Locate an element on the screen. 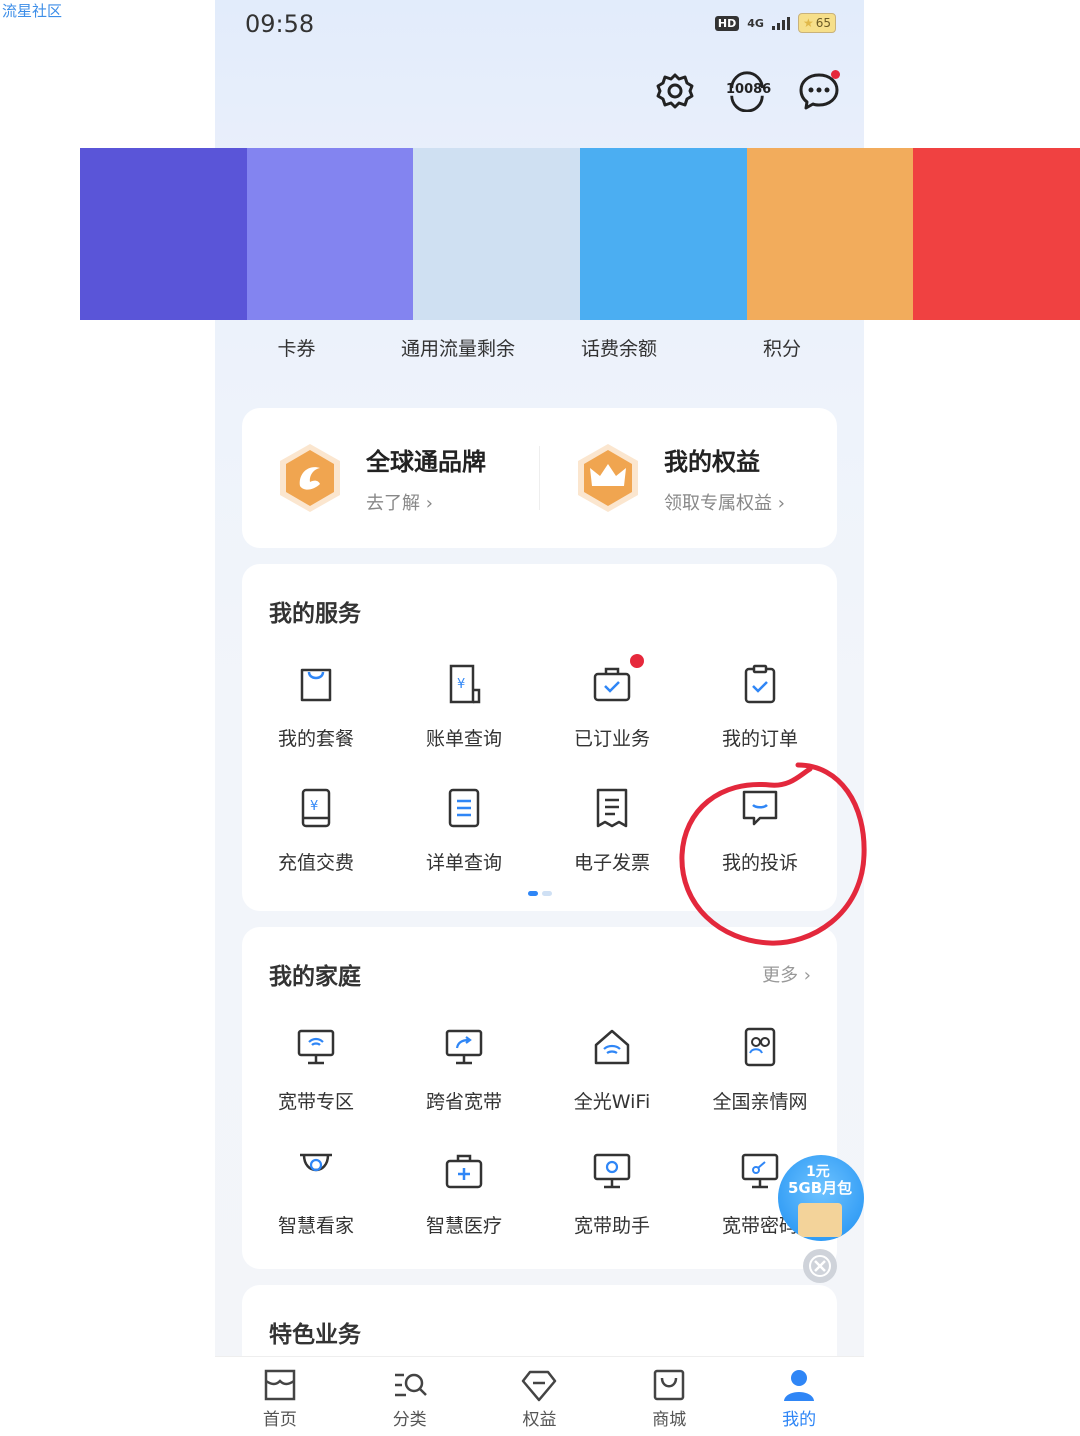 The width and height of the screenshot is (1080, 1436). stat-coupons: 卡券 is located at coordinates (296, 347).